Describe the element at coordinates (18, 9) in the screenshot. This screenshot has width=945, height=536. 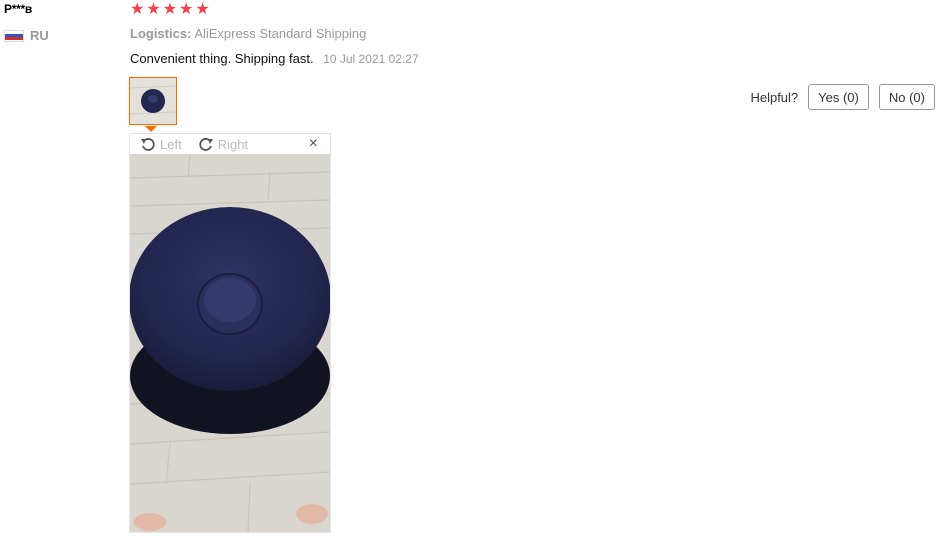
I see `reviewer-name: P***в` at that location.